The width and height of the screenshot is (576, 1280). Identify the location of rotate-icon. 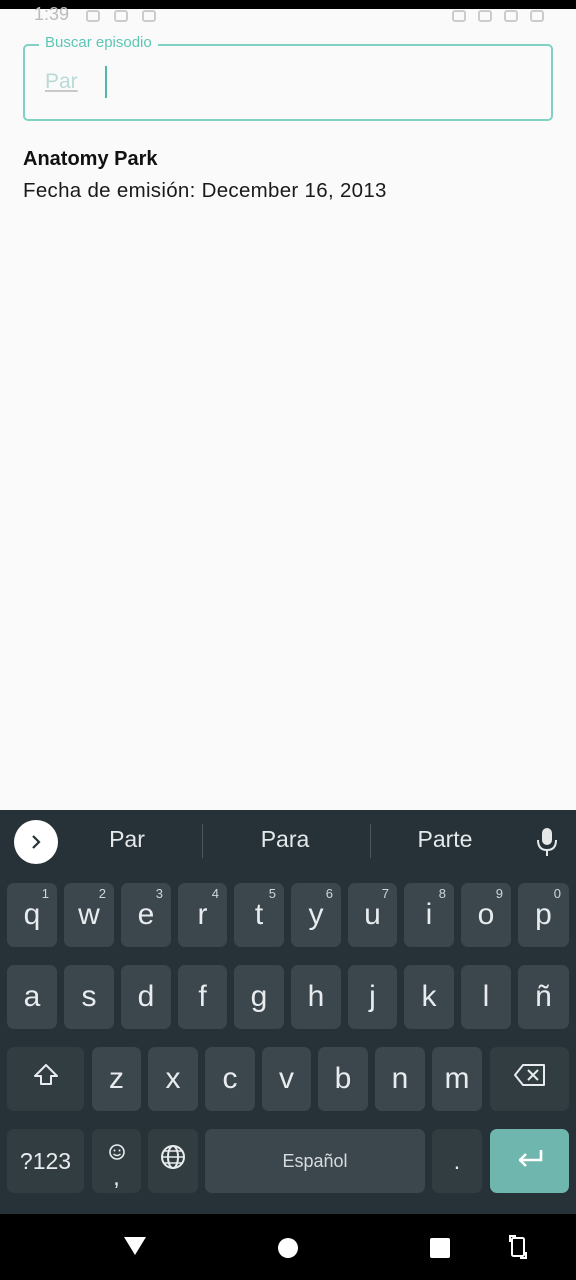
(518, 1247).